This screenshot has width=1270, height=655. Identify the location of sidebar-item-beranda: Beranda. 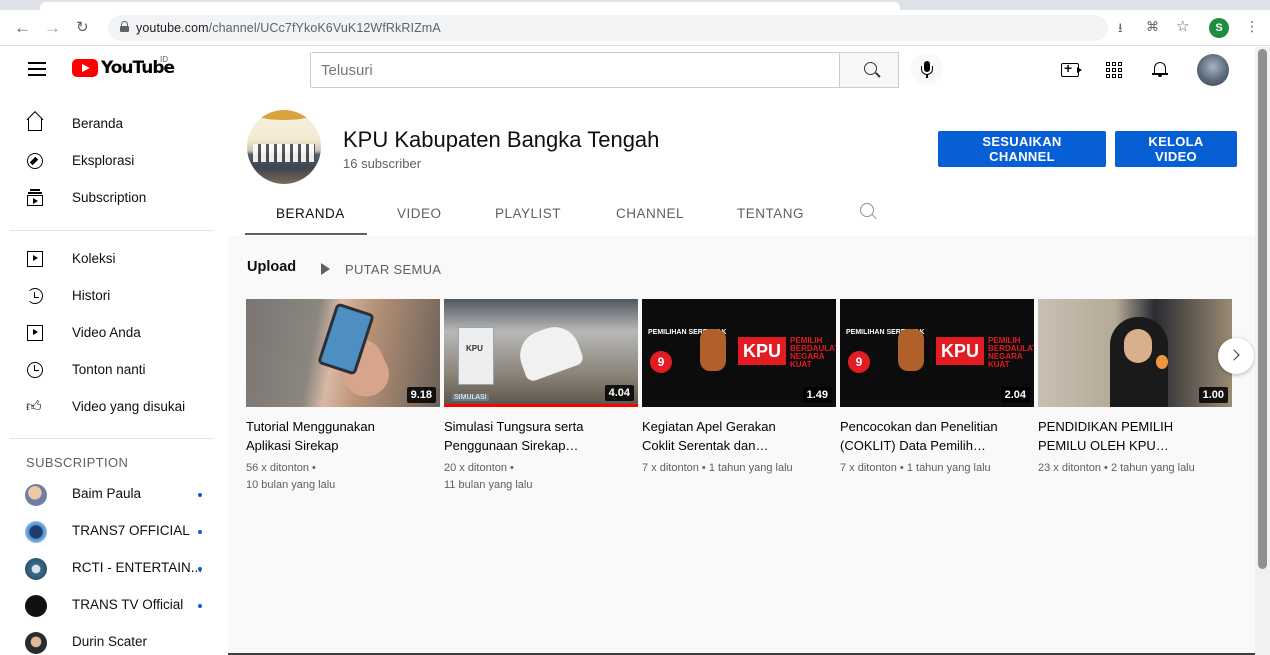
(114, 124).